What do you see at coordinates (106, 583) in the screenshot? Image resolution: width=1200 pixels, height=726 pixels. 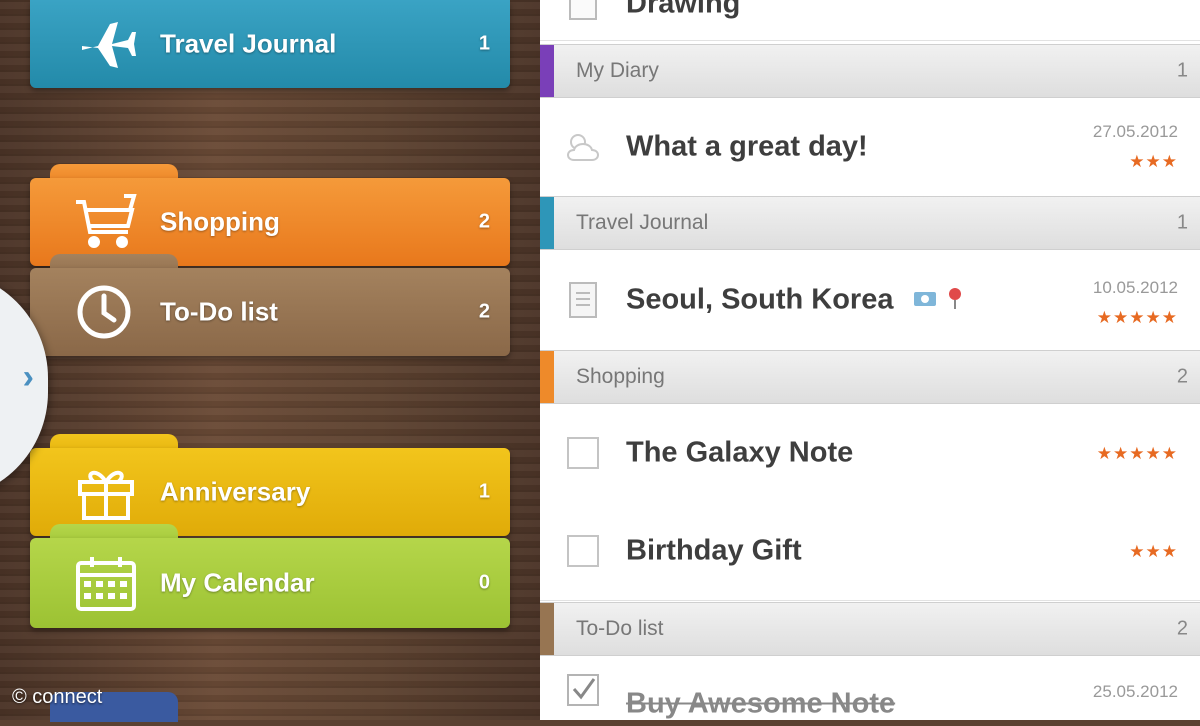 I see `calendar-icon` at bounding box center [106, 583].